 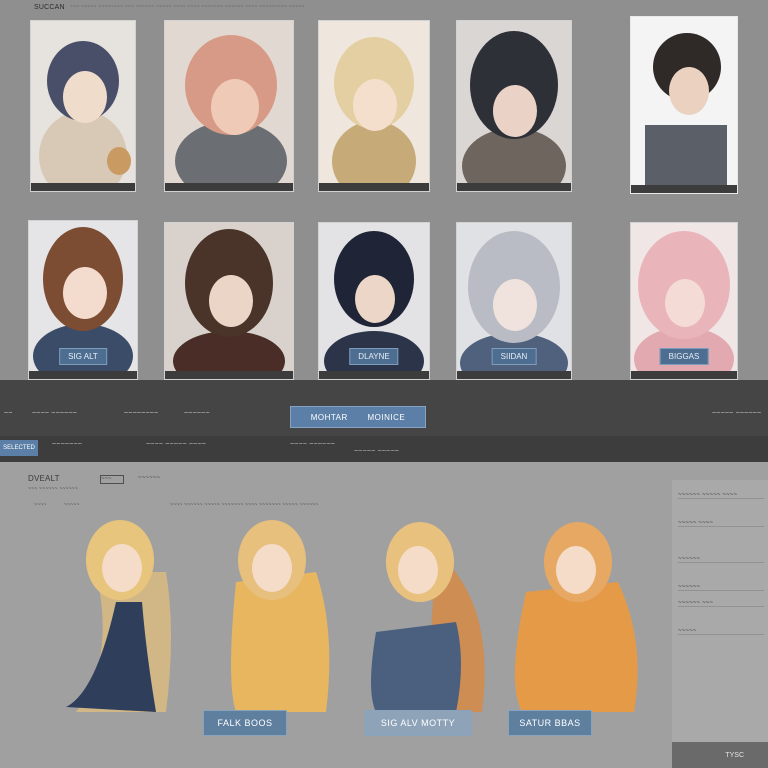 I want to click on figure-caption: SIG ALV MOTTY, so click(x=418, y=723).